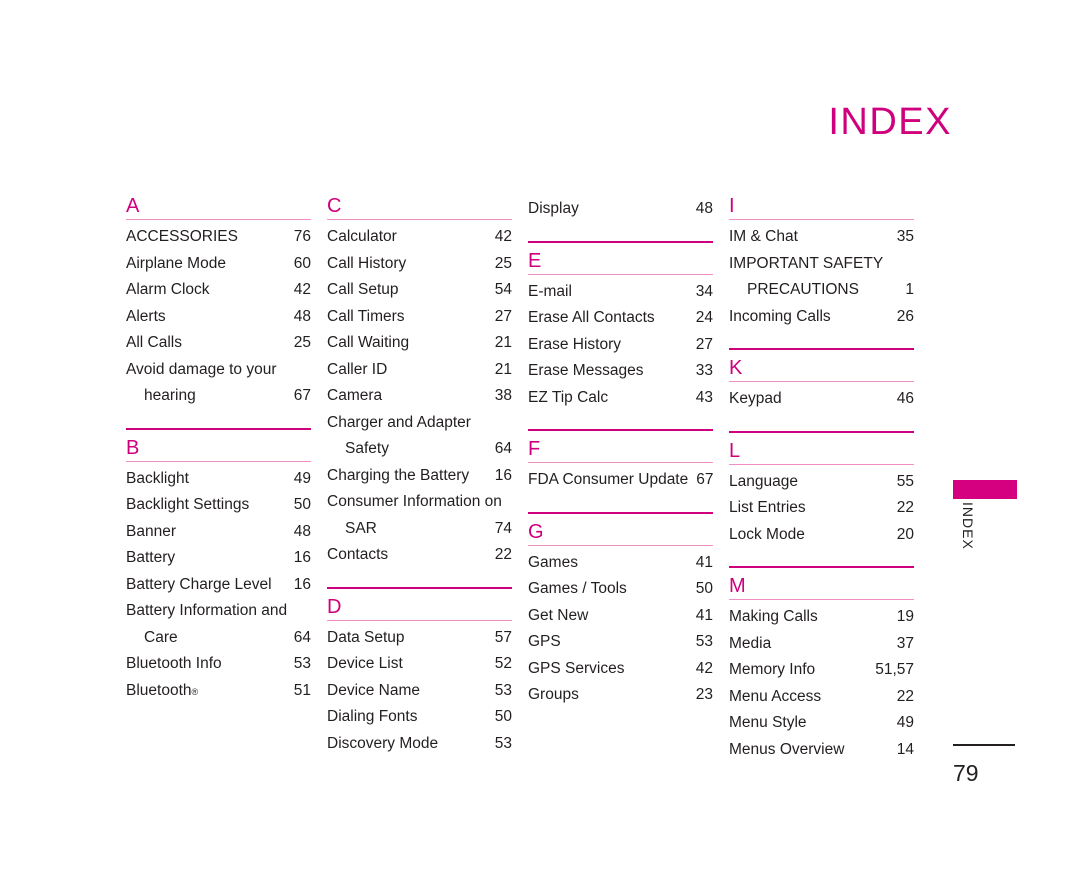 The width and height of the screenshot is (1080, 896). I want to click on index-entry: EZ Tip Calc 43, so click(620, 398).